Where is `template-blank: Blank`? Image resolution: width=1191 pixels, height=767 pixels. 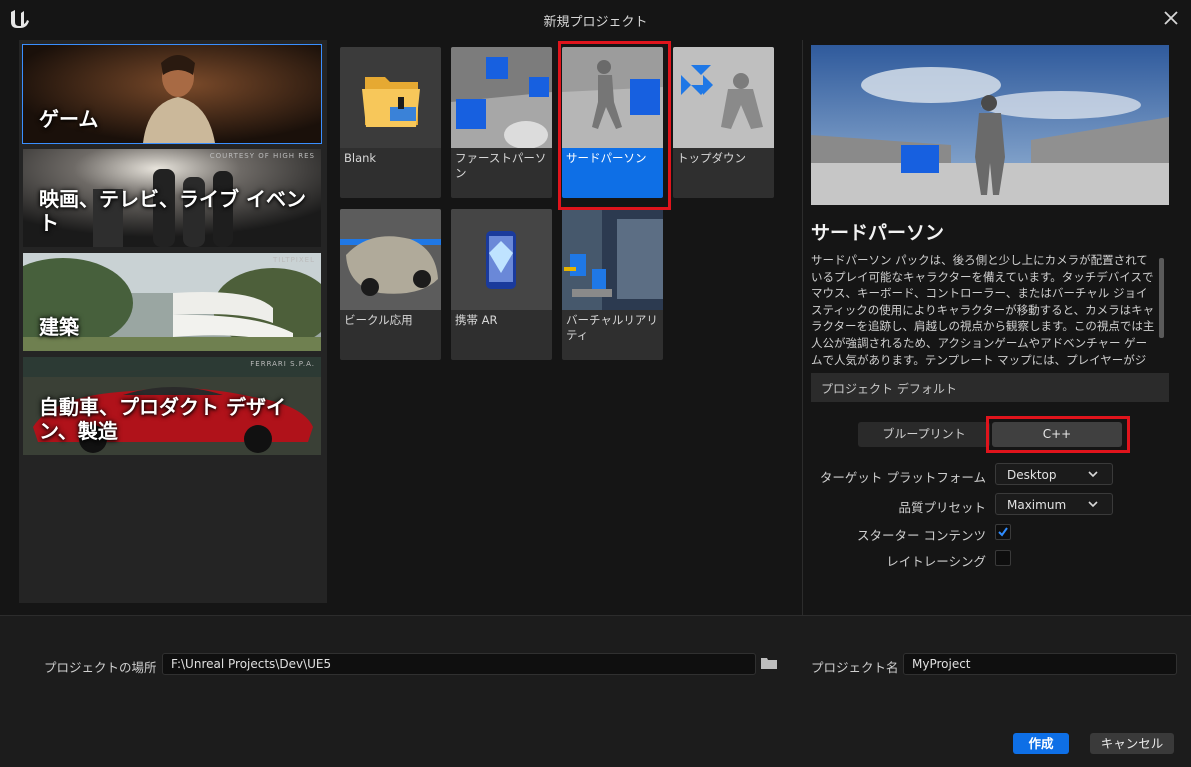 template-blank: Blank is located at coordinates (390, 122).